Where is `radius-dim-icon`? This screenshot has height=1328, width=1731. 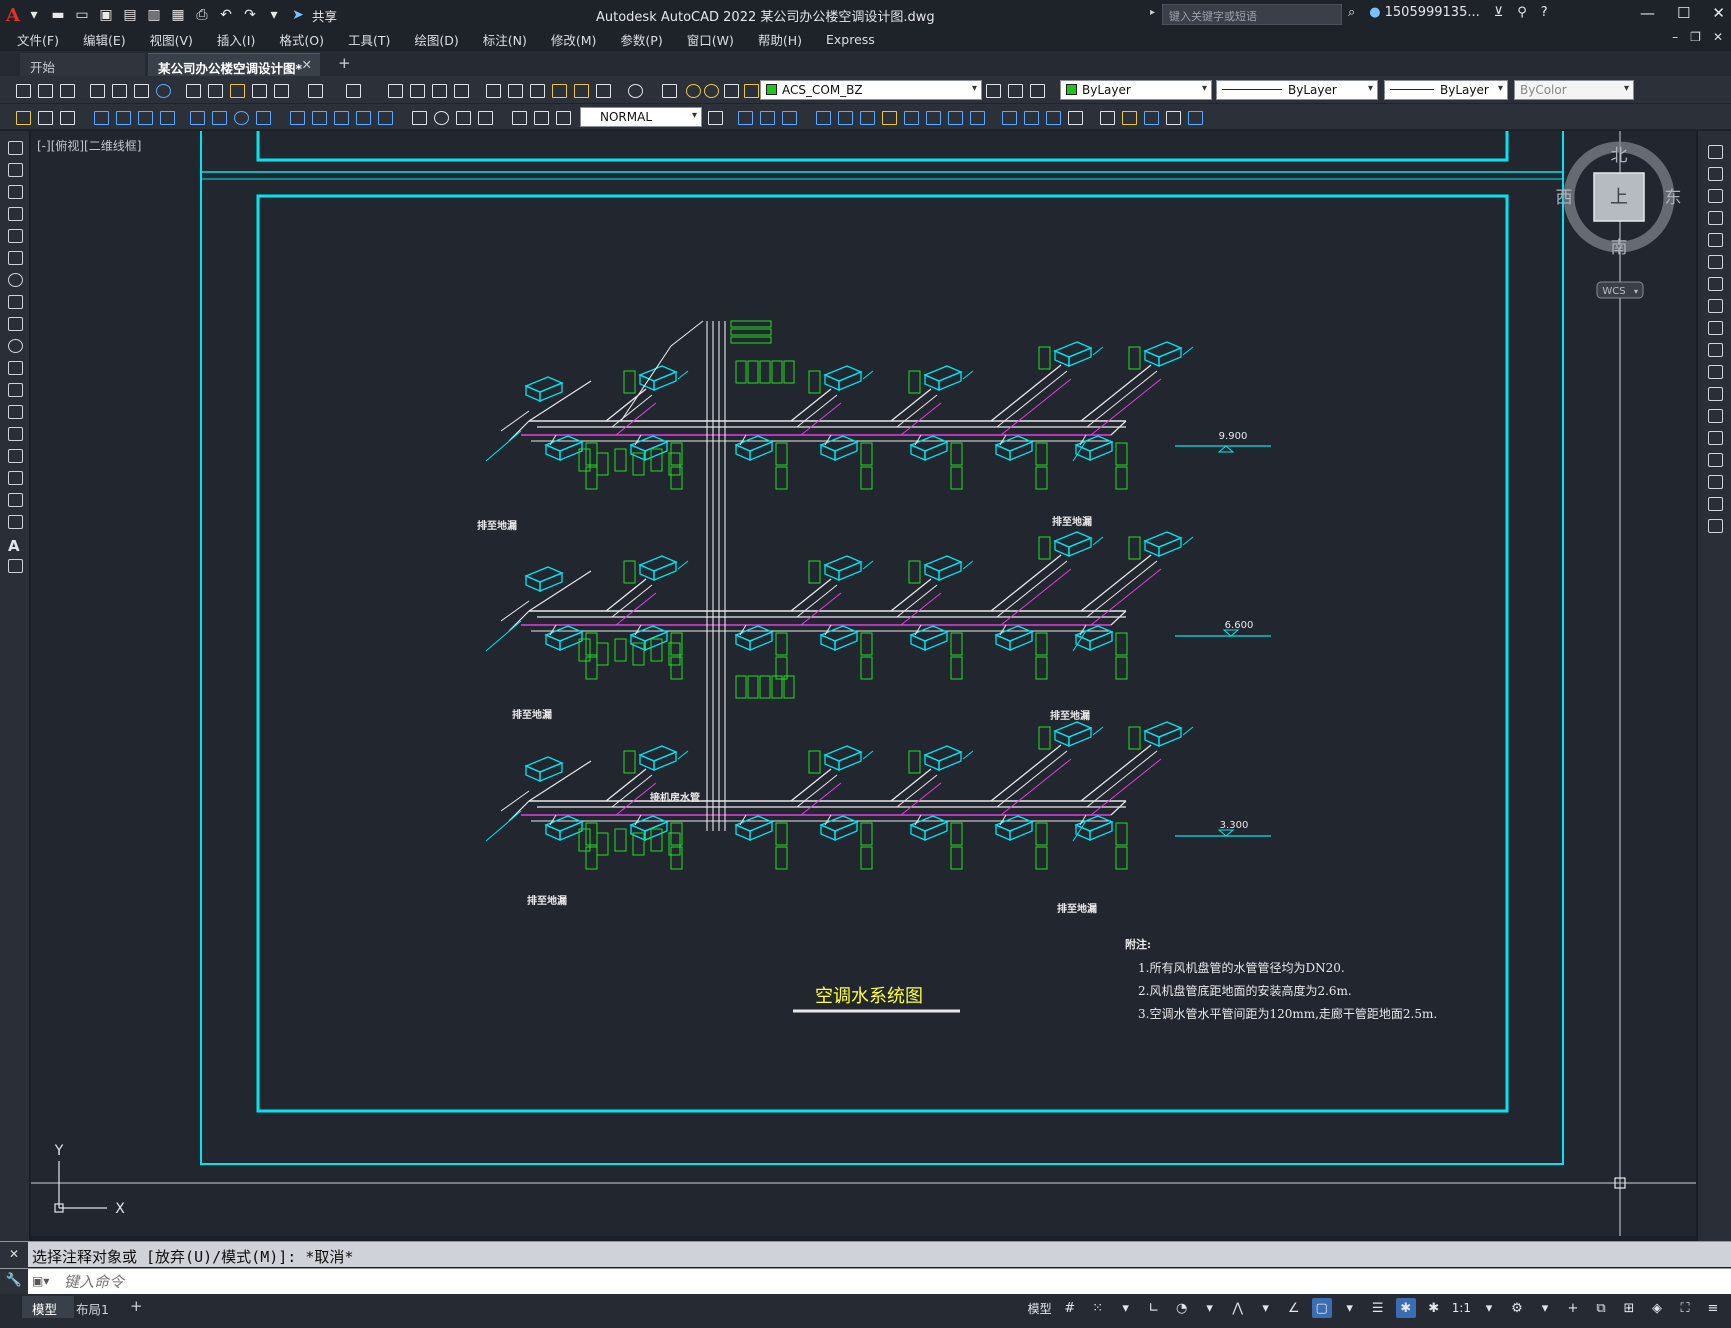
radius-dim-icon is located at coordinates (197, 117).